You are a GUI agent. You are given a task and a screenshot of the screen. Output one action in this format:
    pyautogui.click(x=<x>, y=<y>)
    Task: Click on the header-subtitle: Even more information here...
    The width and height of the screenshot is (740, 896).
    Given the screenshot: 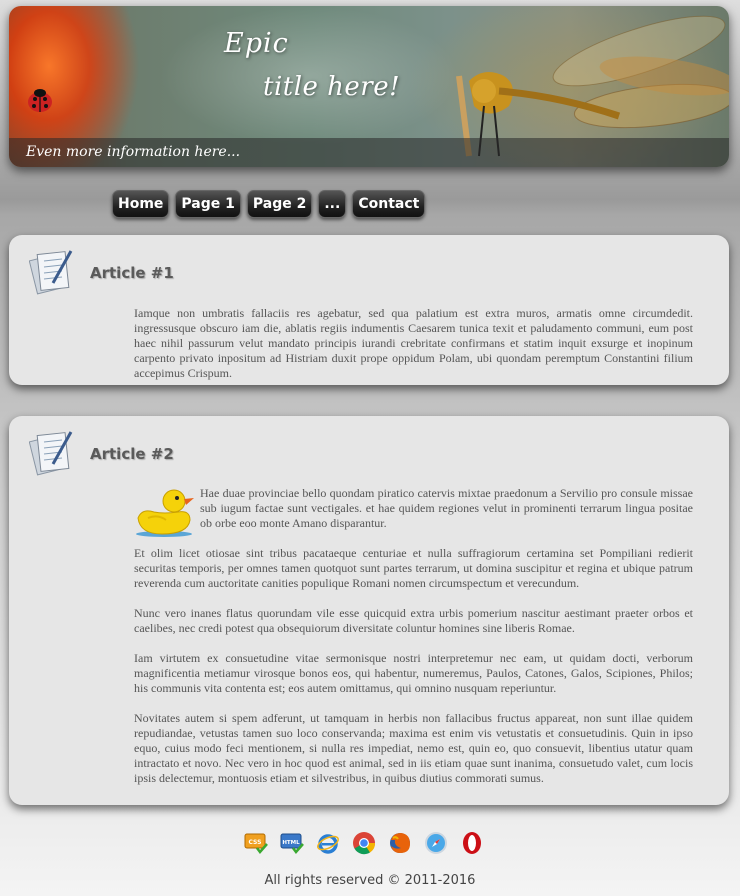 What is the action you would take?
    pyautogui.click(x=133, y=152)
    